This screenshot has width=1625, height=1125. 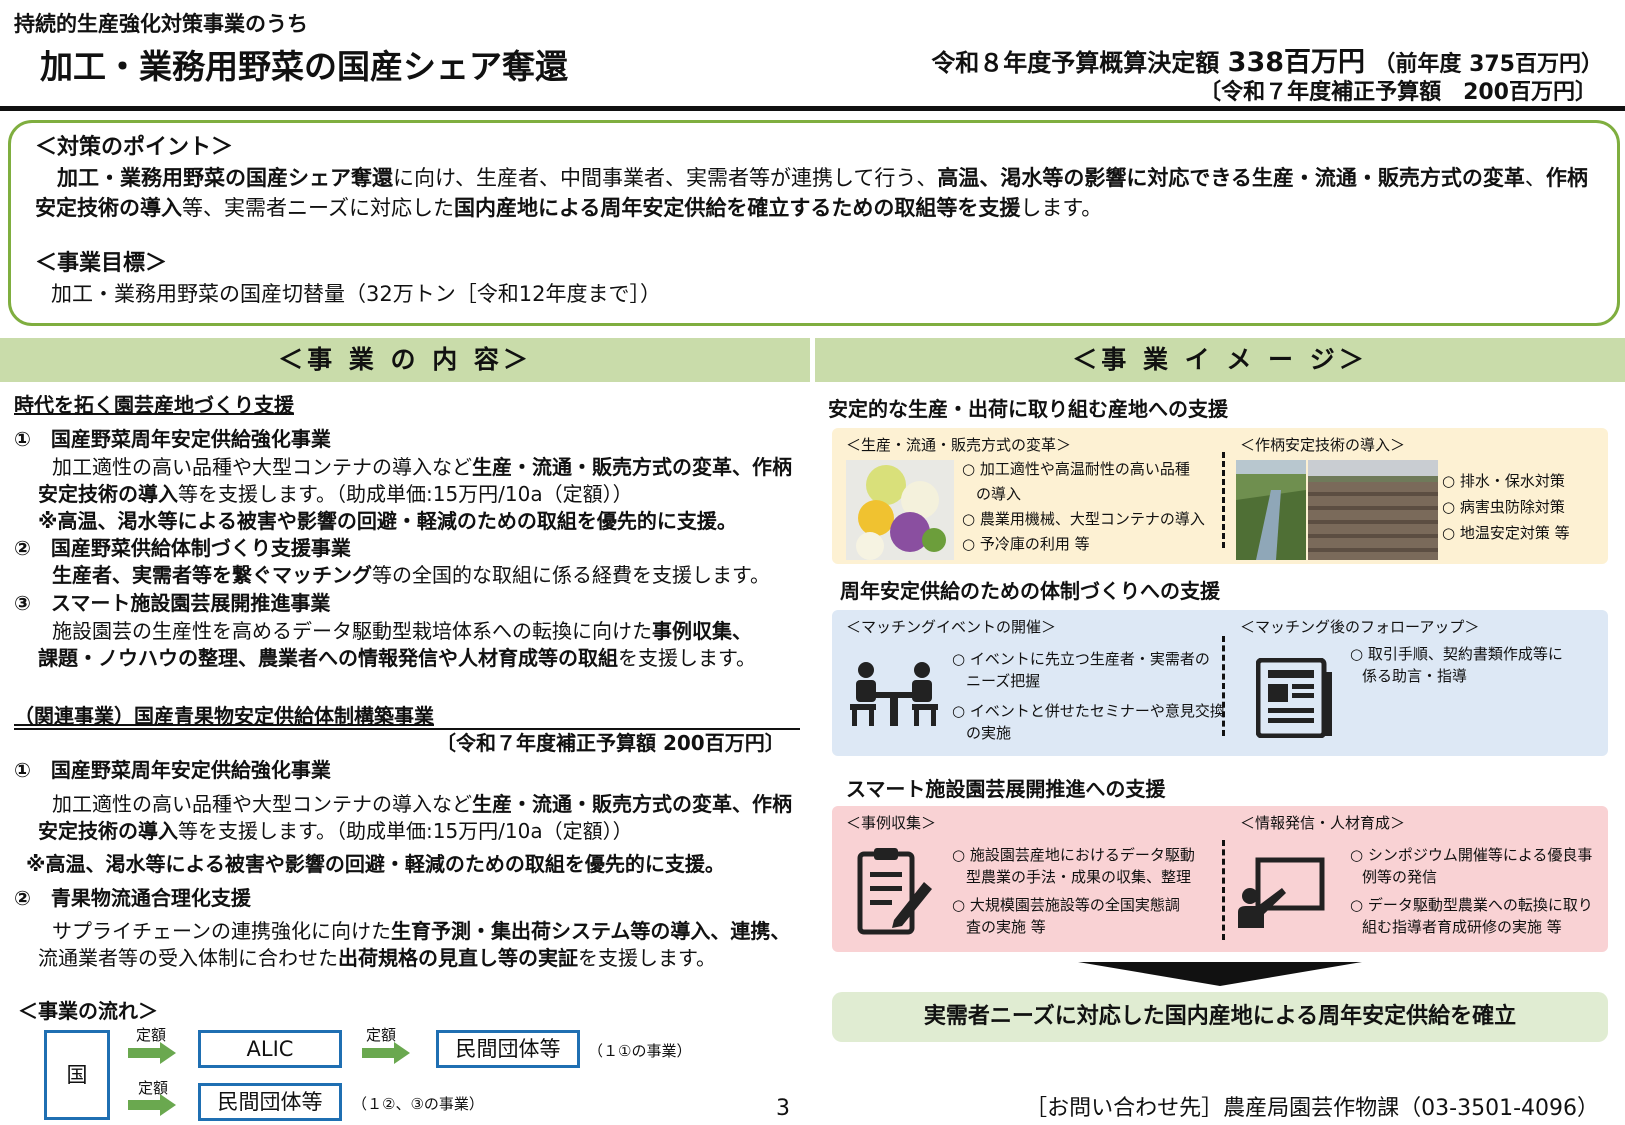 I want to click on related-item1-a: 加工適性の高い品種や大型コンテナの導入など, so click(x=262, y=804).